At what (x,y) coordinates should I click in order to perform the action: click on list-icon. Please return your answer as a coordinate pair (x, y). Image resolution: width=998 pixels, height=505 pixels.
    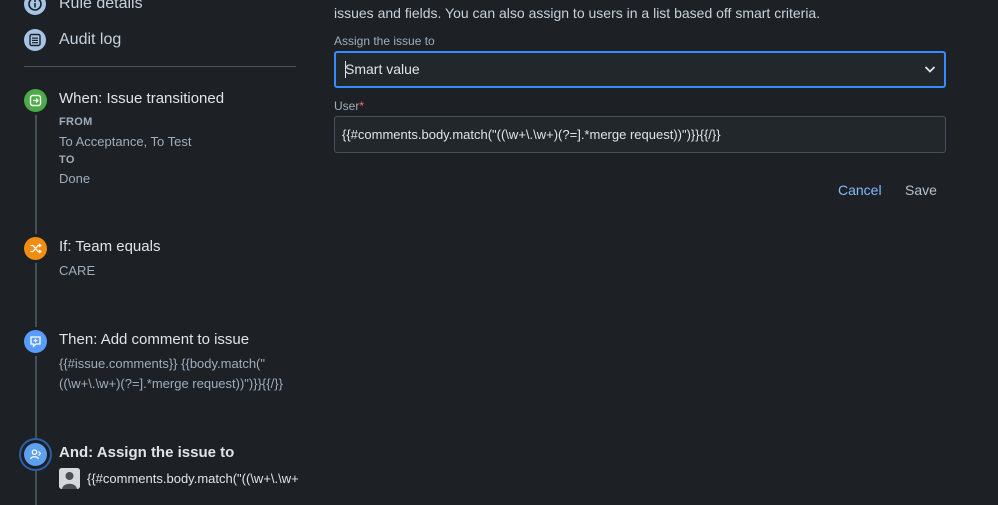
    Looking at the image, I should click on (35, 40).